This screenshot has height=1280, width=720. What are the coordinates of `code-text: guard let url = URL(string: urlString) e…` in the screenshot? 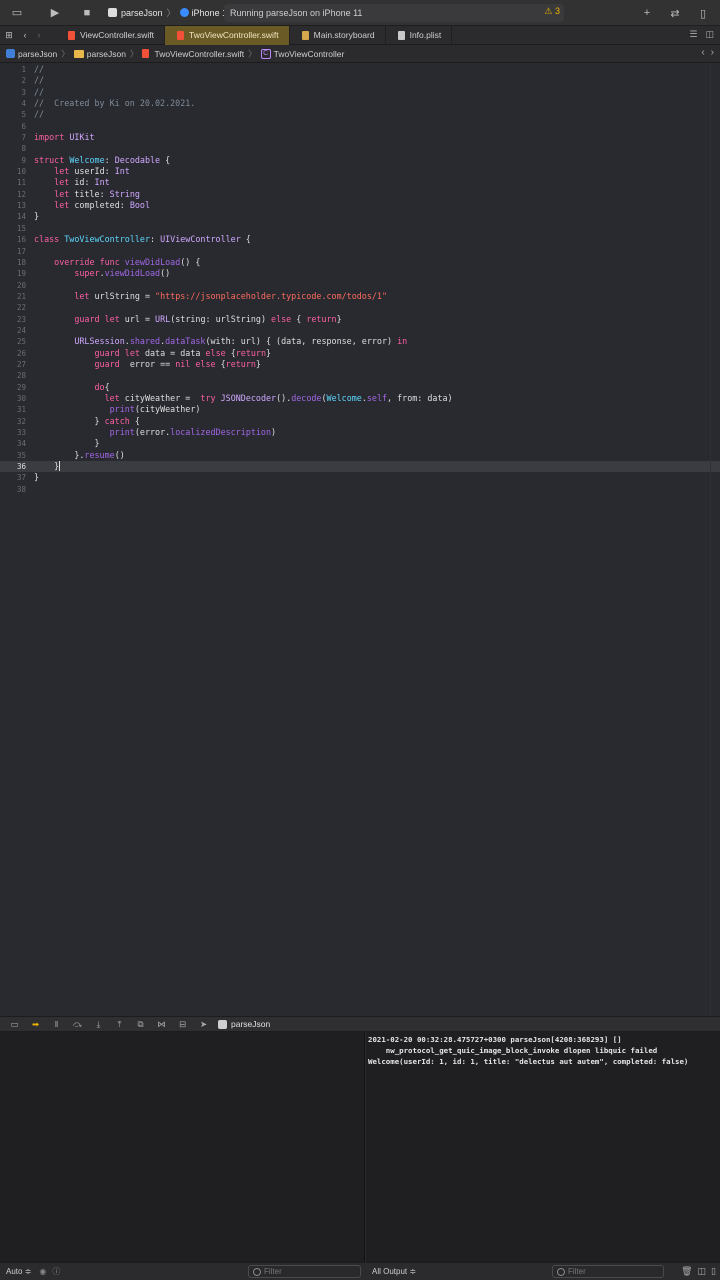 It's located at (208, 318).